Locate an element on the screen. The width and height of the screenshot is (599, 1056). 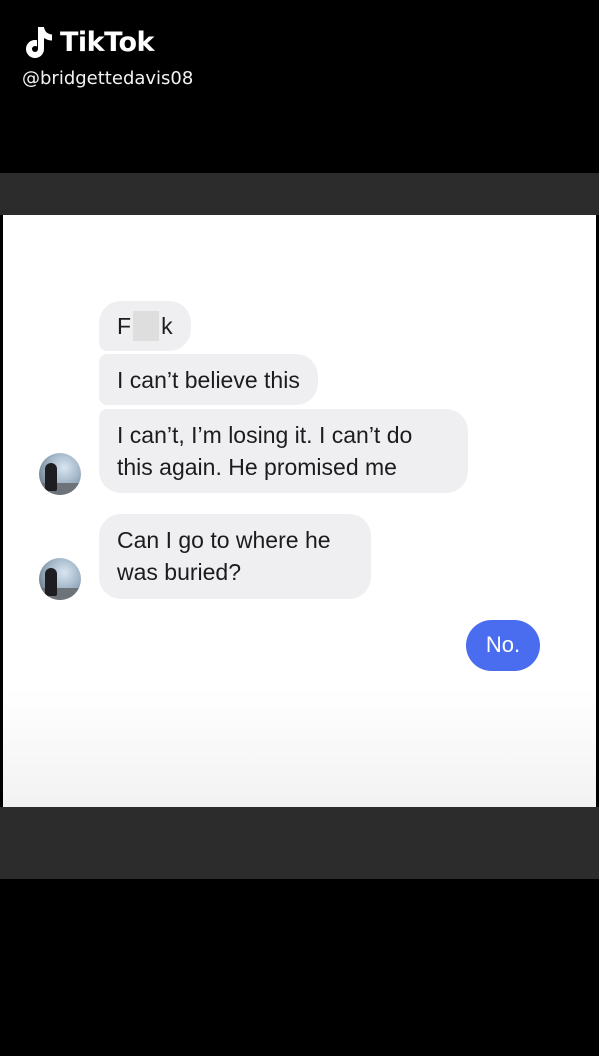
message-text-end: k is located at coordinates (167, 326).